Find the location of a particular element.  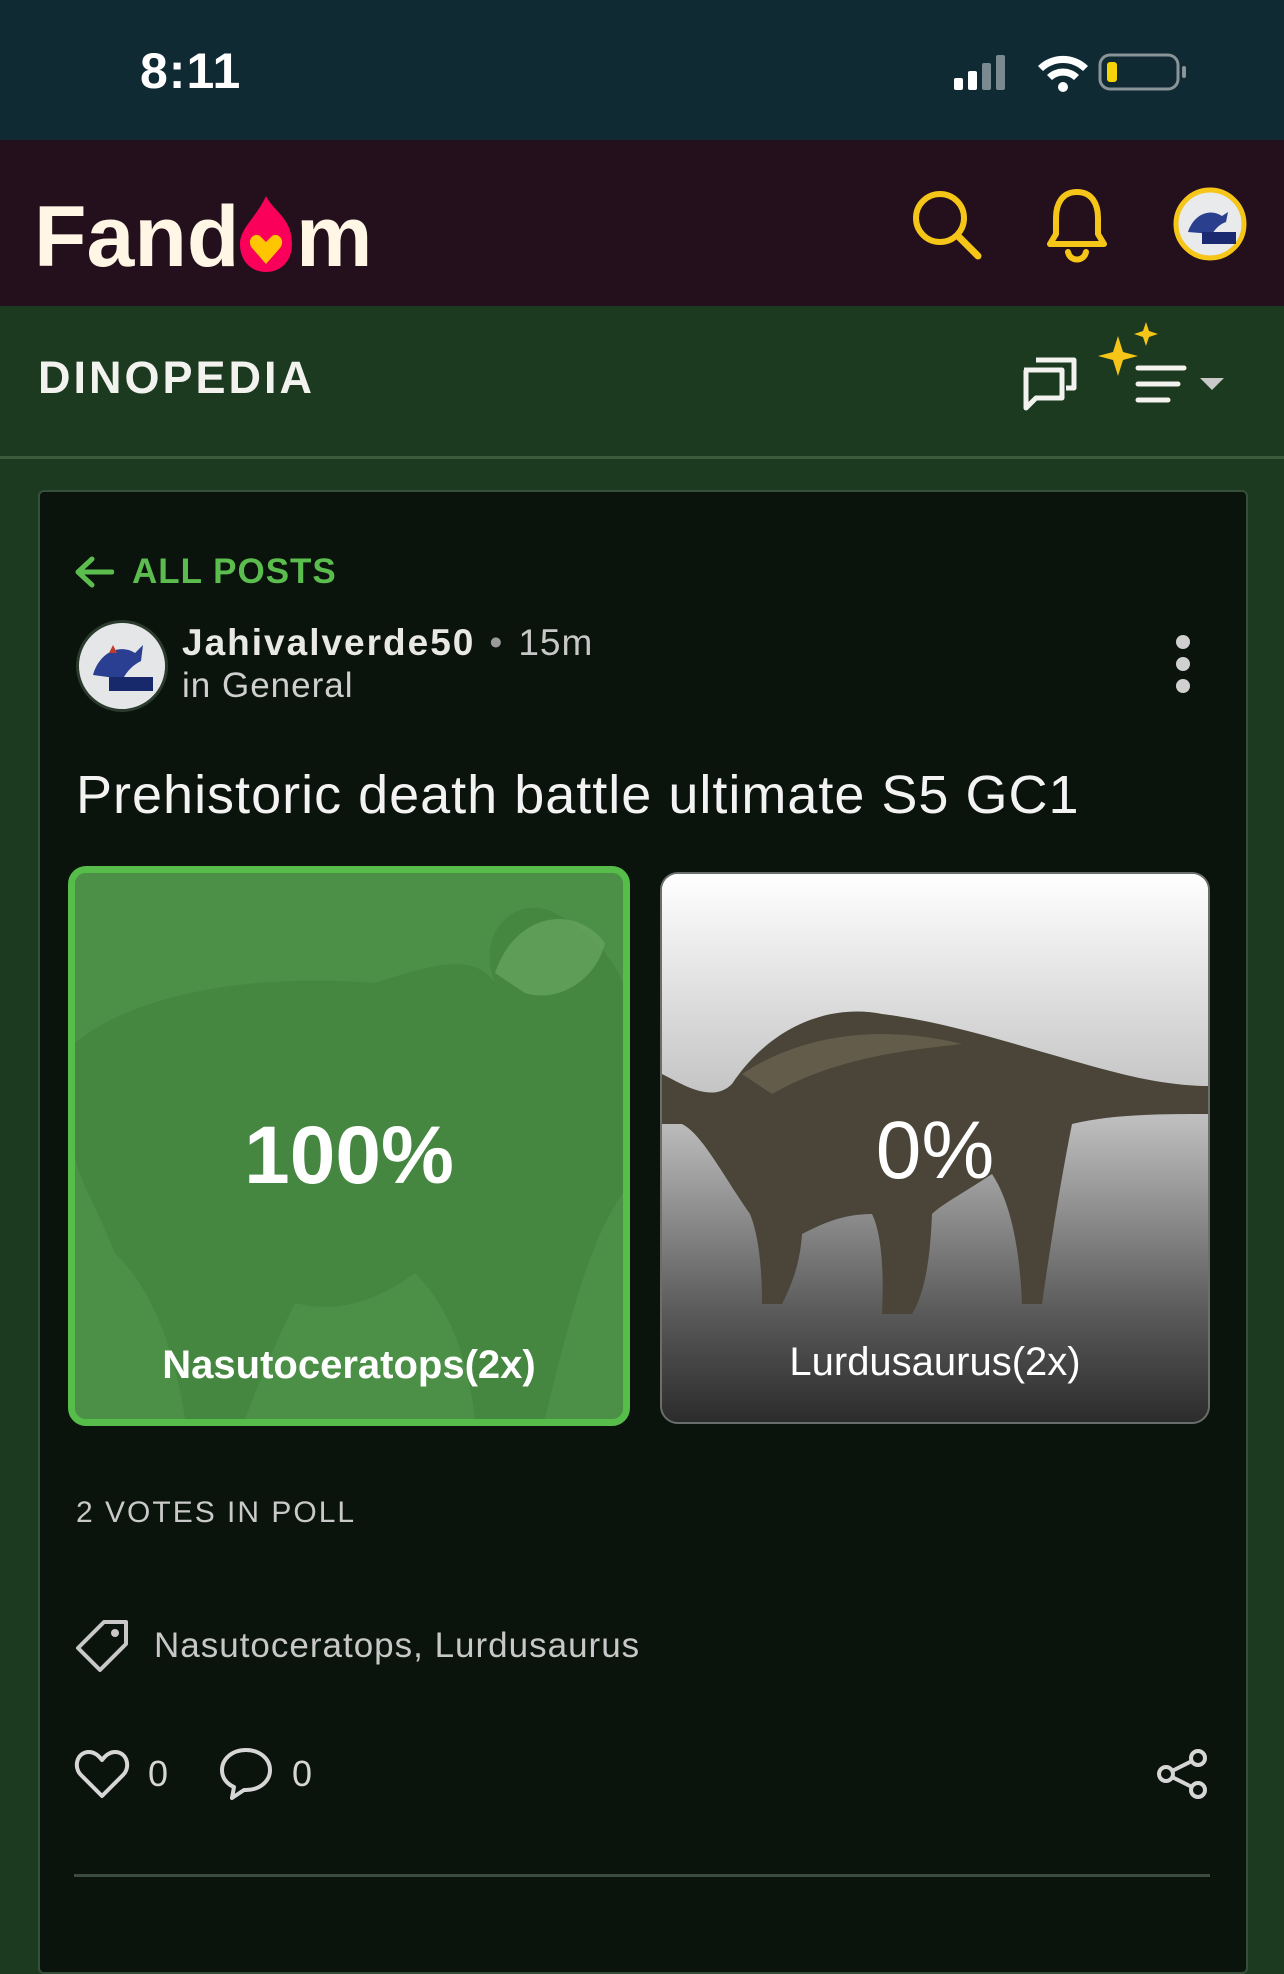

poll-option-lurdusaurus: 0% Lurdusaurus(2x) is located at coordinates (935, 1148).